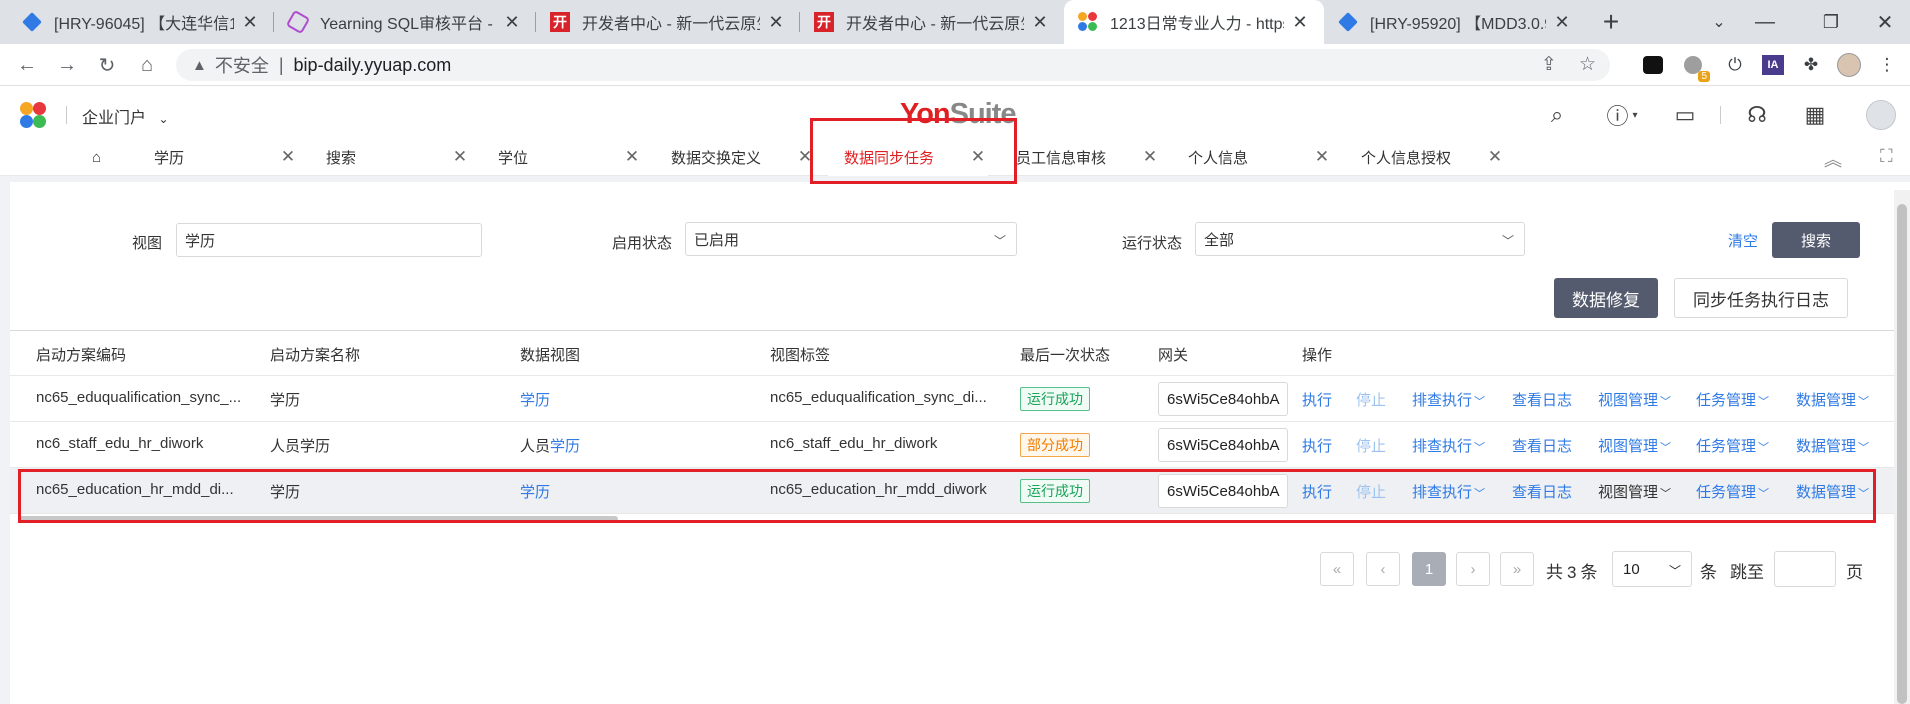 Image resolution: width=1910 pixels, height=704 pixels. What do you see at coordinates (34, 116) in the screenshot?
I see `app-logo-icon` at bounding box center [34, 116].